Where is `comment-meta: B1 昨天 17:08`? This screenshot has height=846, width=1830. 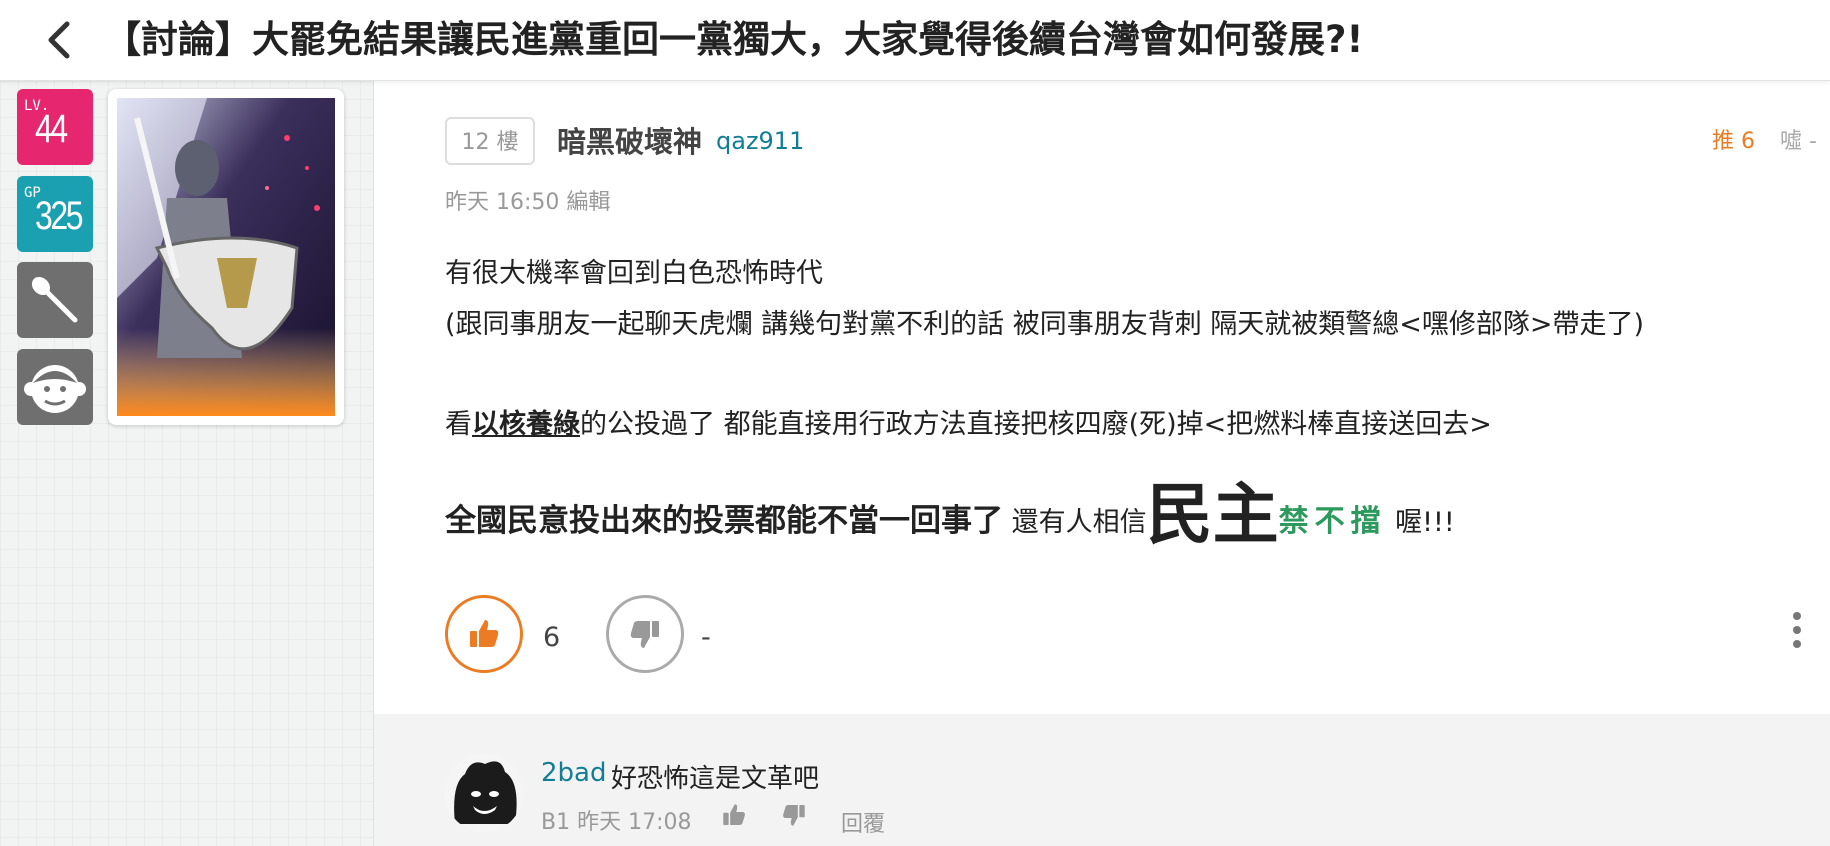
comment-meta: B1 昨天 17:08 is located at coordinates (616, 822).